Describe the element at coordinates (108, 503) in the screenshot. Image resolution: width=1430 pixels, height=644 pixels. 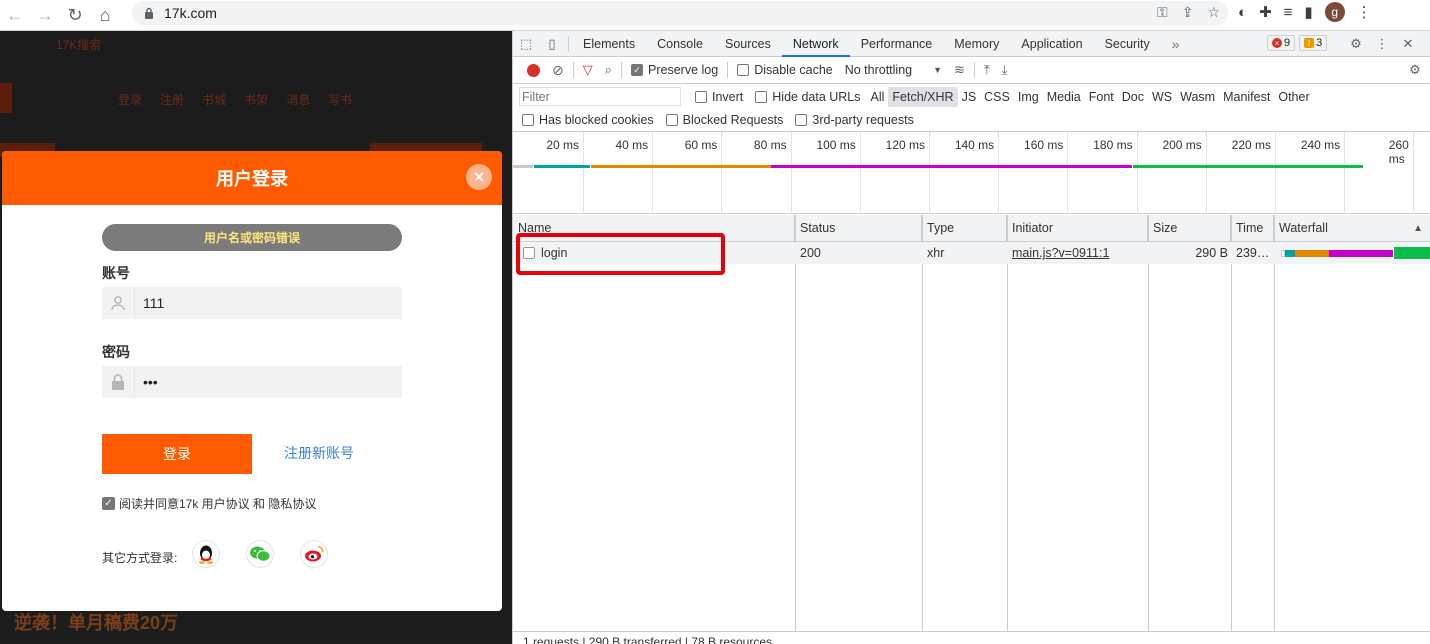
I see `agree-checkbox: ✓` at that location.